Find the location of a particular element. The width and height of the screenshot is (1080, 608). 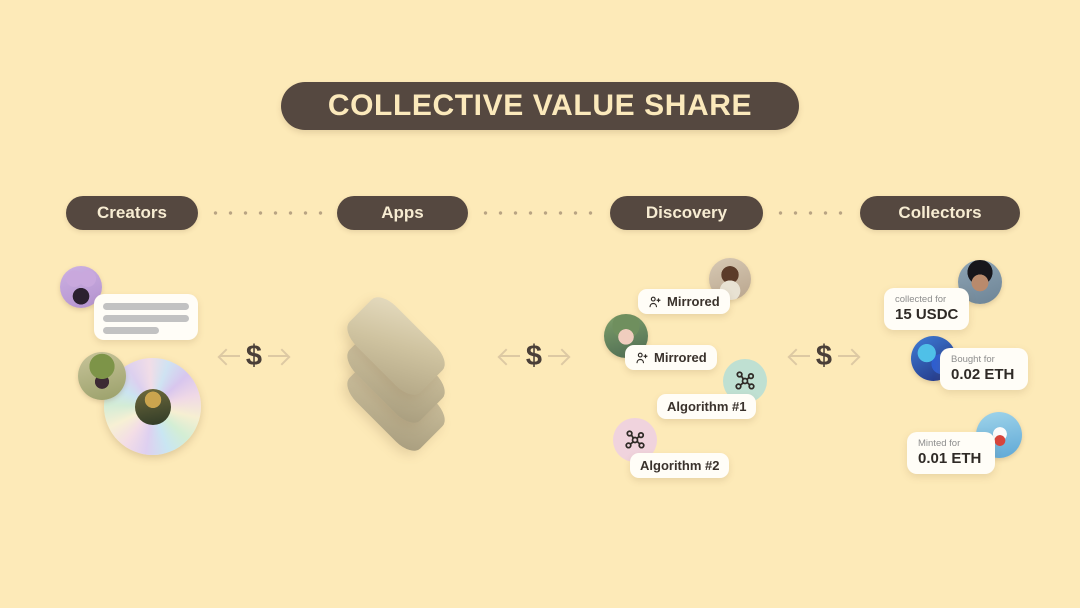

stage-pill-discovery: Discovery is located at coordinates (686, 213).